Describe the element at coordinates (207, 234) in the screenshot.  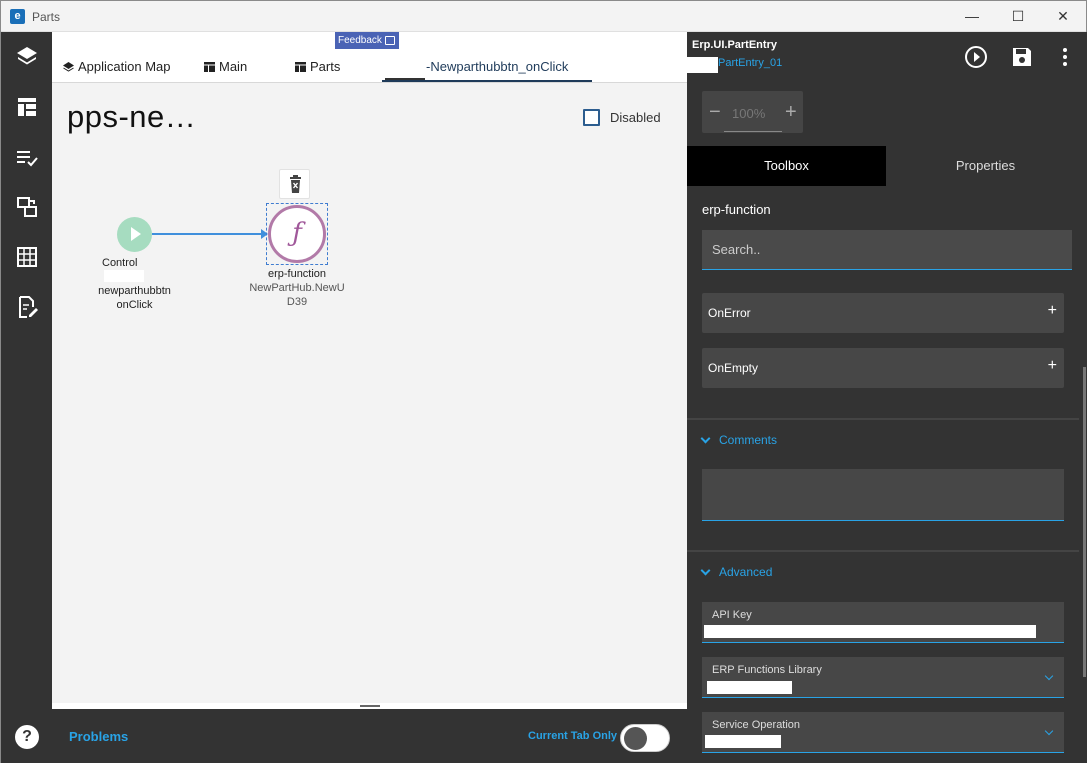
I see `flow-connector` at that location.